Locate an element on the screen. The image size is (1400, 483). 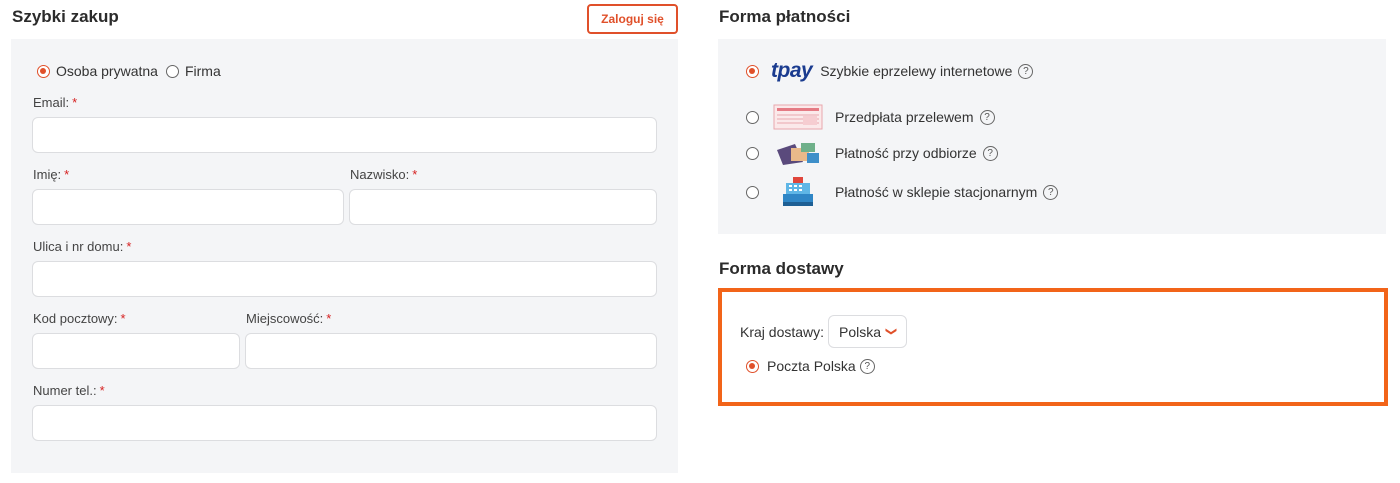
payment-method-tpay: tpay Szybkie eprzelewy internetowe ? is located at coordinates (890, 71).